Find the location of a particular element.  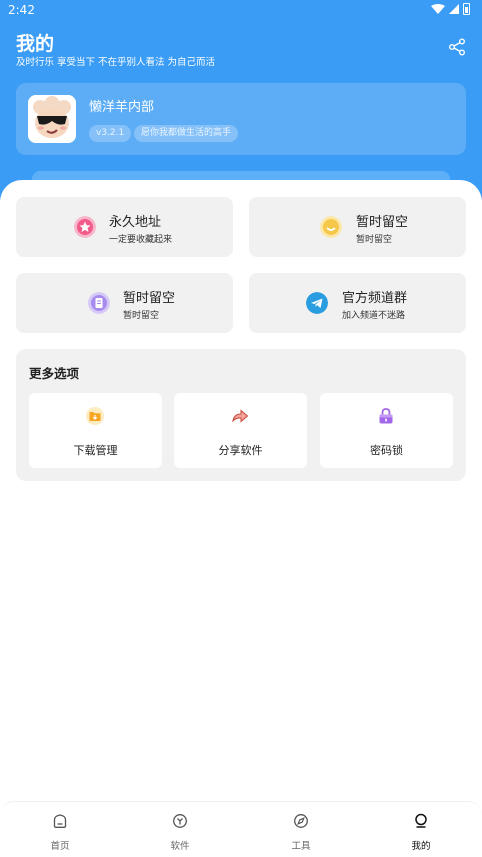

avatar is located at coordinates (52, 119).